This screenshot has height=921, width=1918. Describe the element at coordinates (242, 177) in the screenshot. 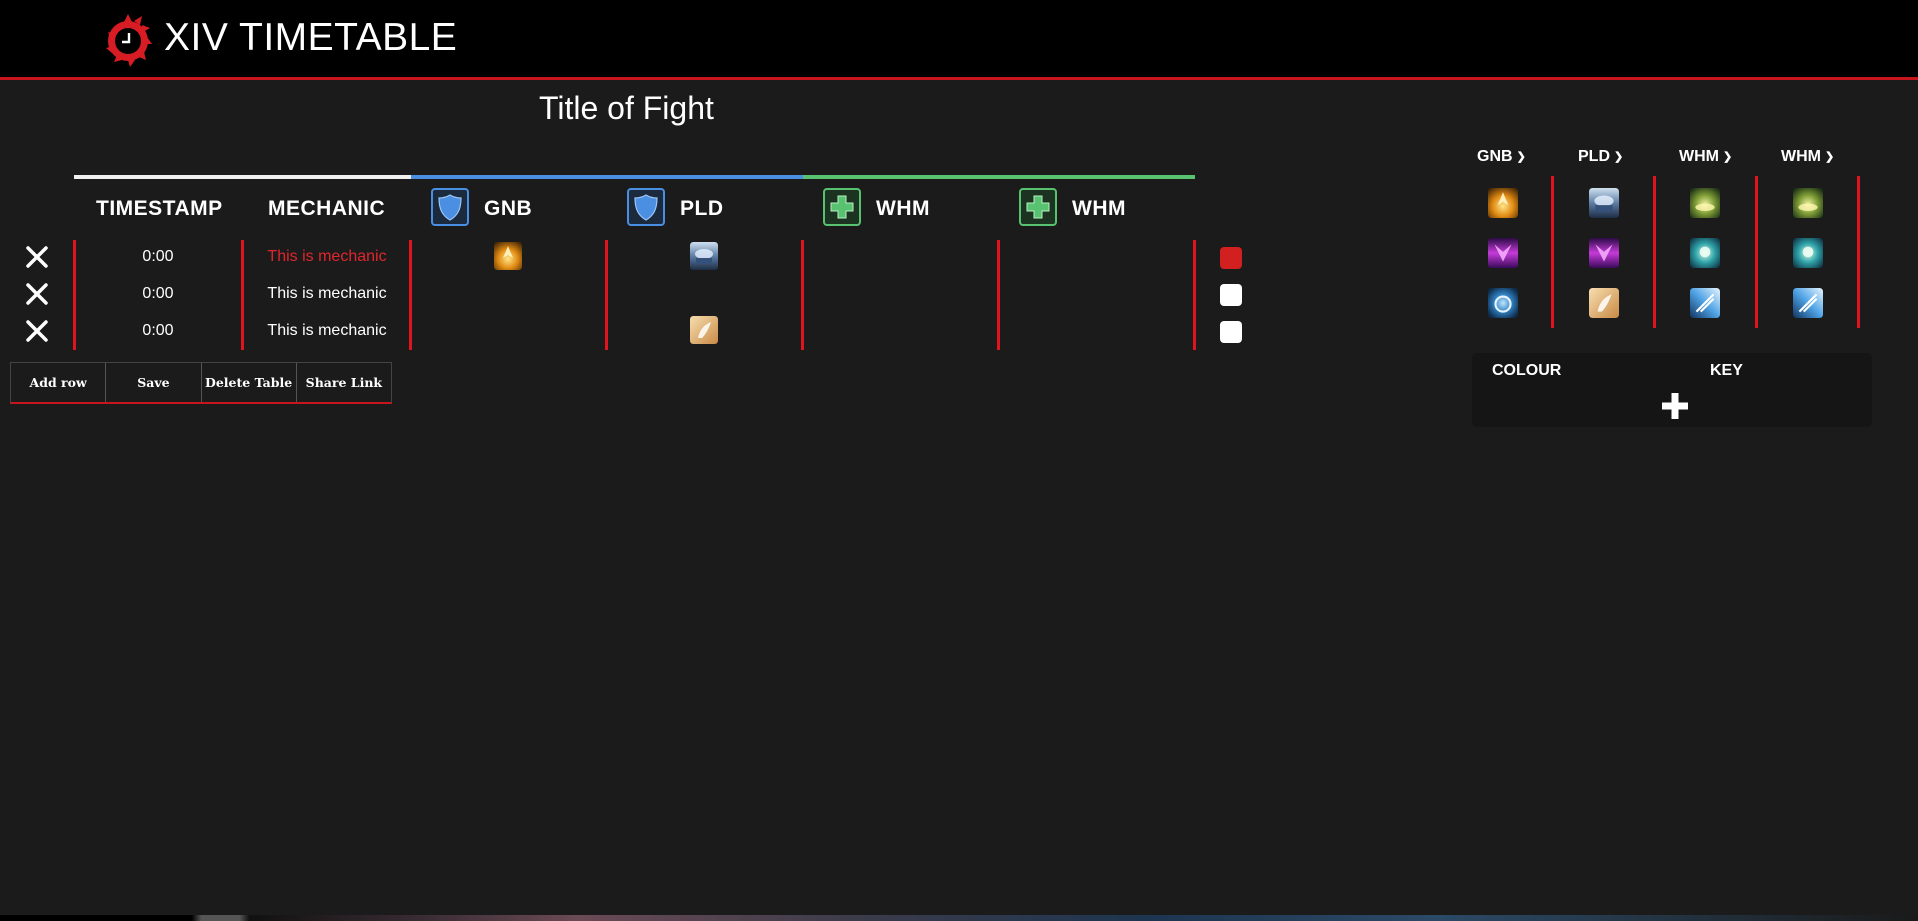

I see `role-bar-general` at that location.